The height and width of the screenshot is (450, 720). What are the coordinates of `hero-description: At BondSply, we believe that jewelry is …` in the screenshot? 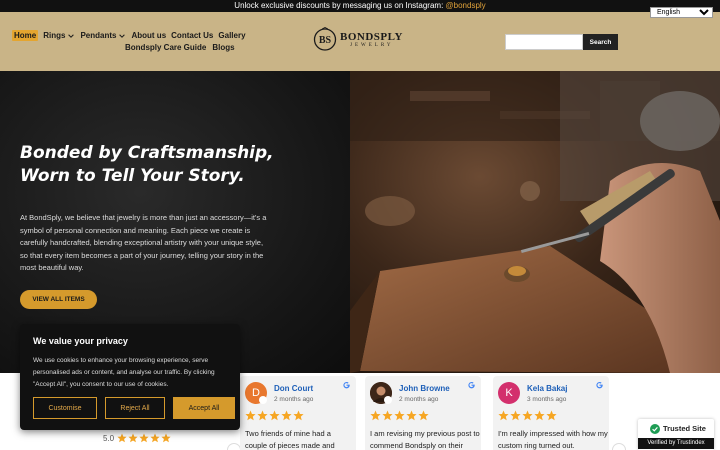 It's located at (143, 242).